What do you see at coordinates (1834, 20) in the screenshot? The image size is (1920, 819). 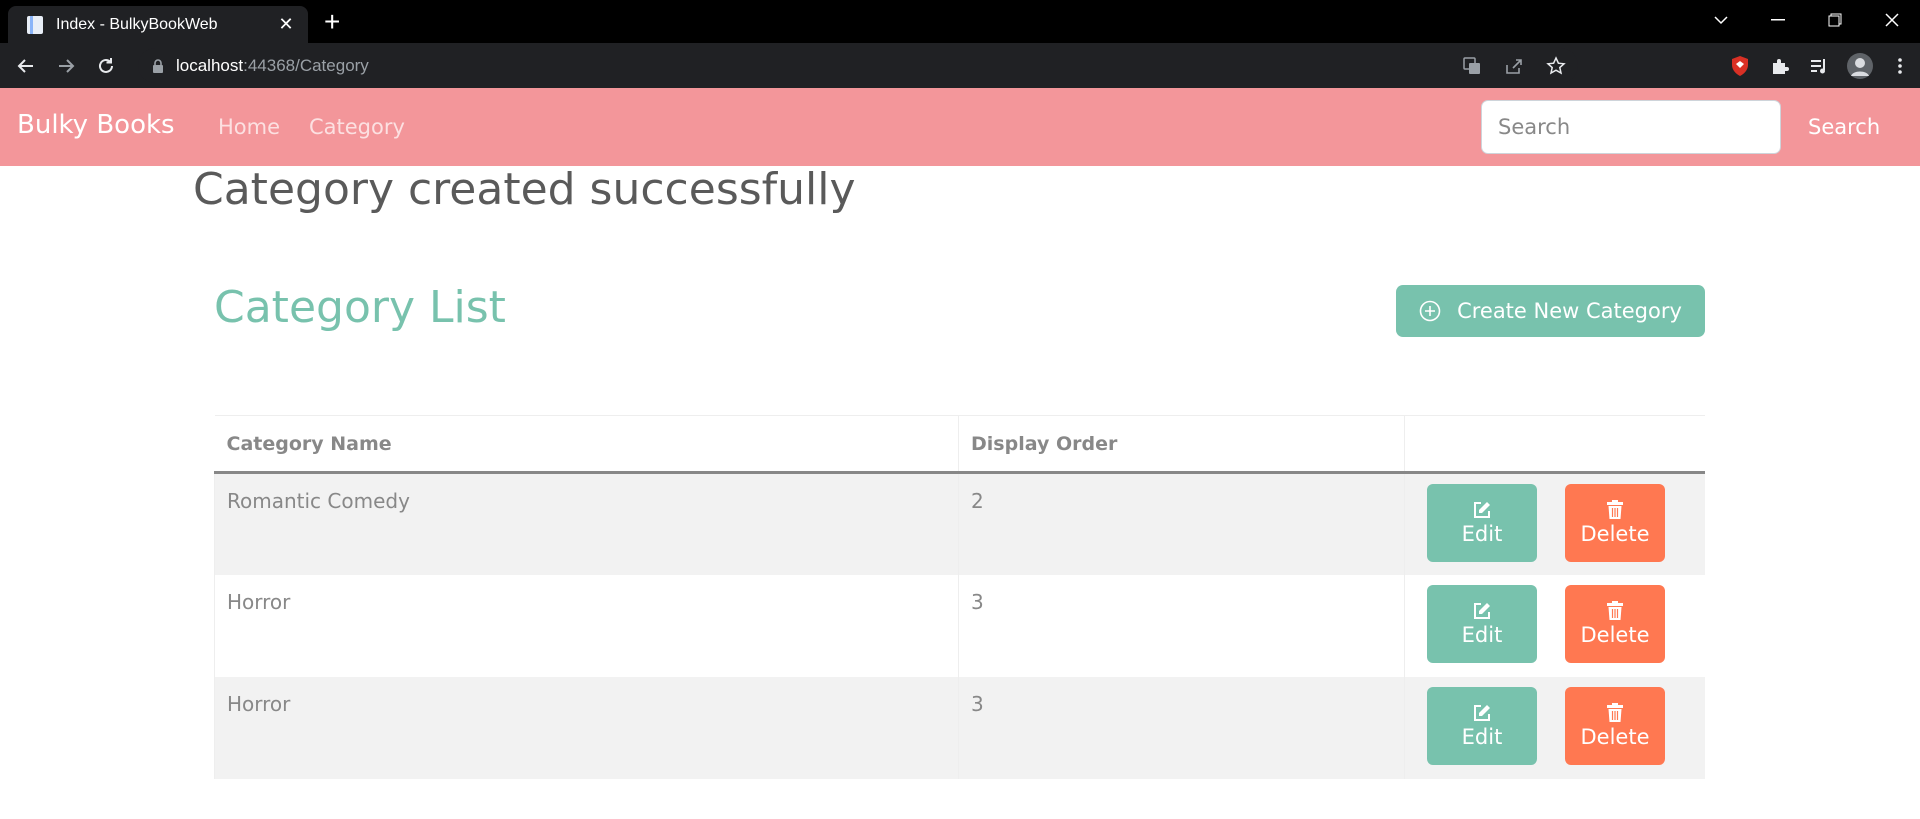 I see `restore-icon` at bounding box center [1834, 20].